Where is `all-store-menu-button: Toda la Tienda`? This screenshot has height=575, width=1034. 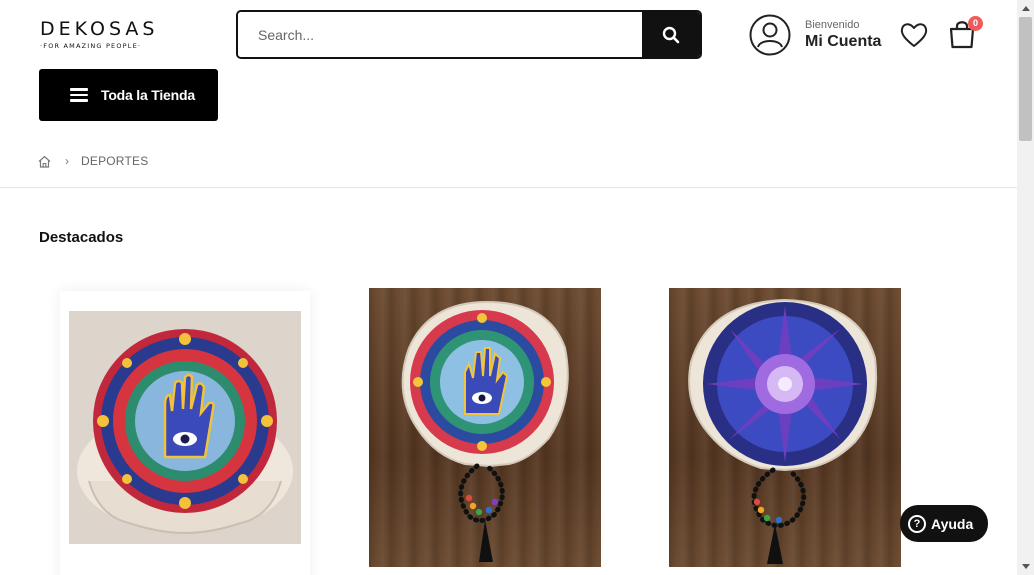
all-store-menu-button: Toda la Tienda is located at coordinates (128, 95).